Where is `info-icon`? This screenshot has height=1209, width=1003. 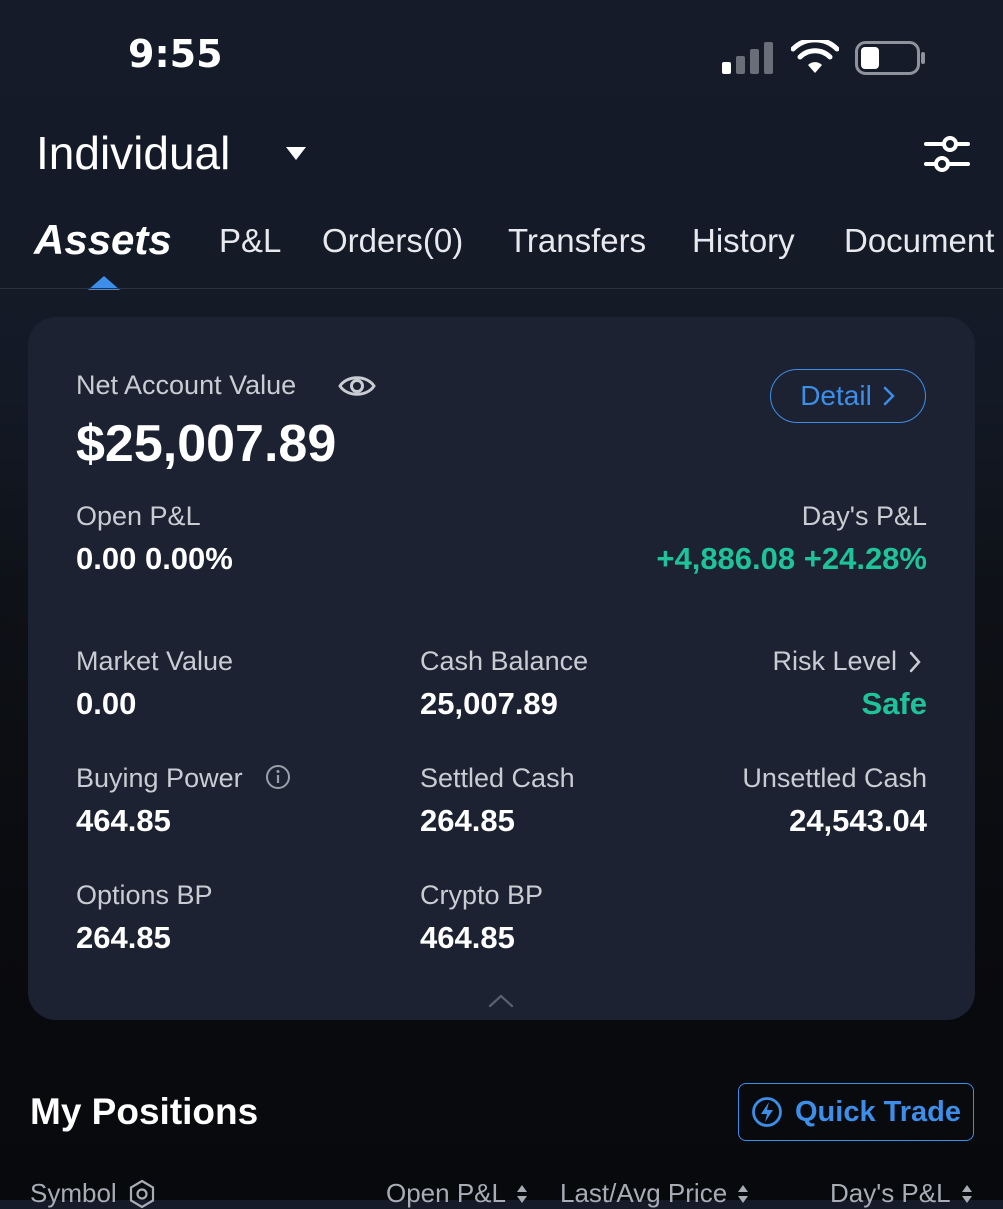 info-icon is located at coordinates (278, 777).